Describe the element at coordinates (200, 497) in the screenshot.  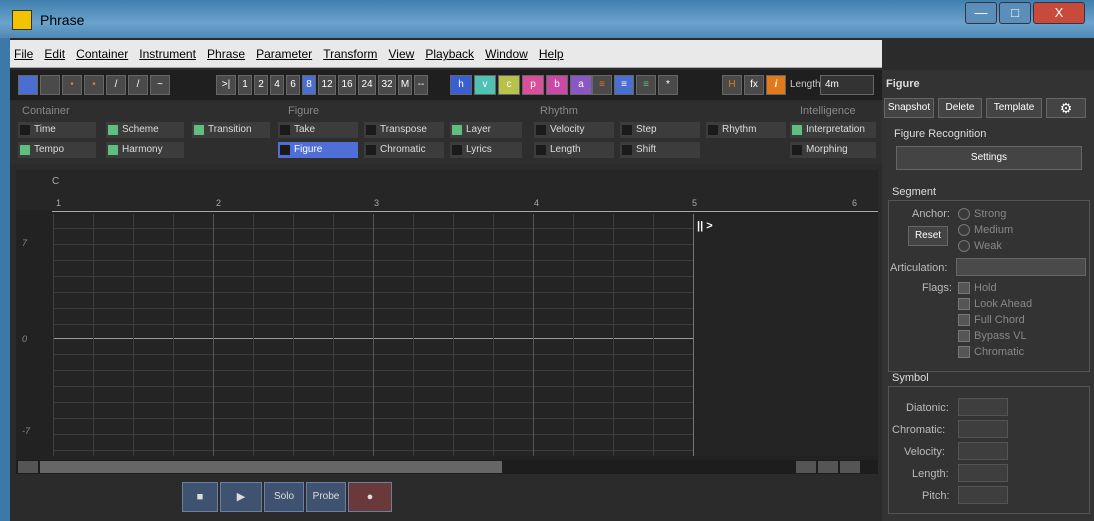
I see `stop-icon: ■` at that location.